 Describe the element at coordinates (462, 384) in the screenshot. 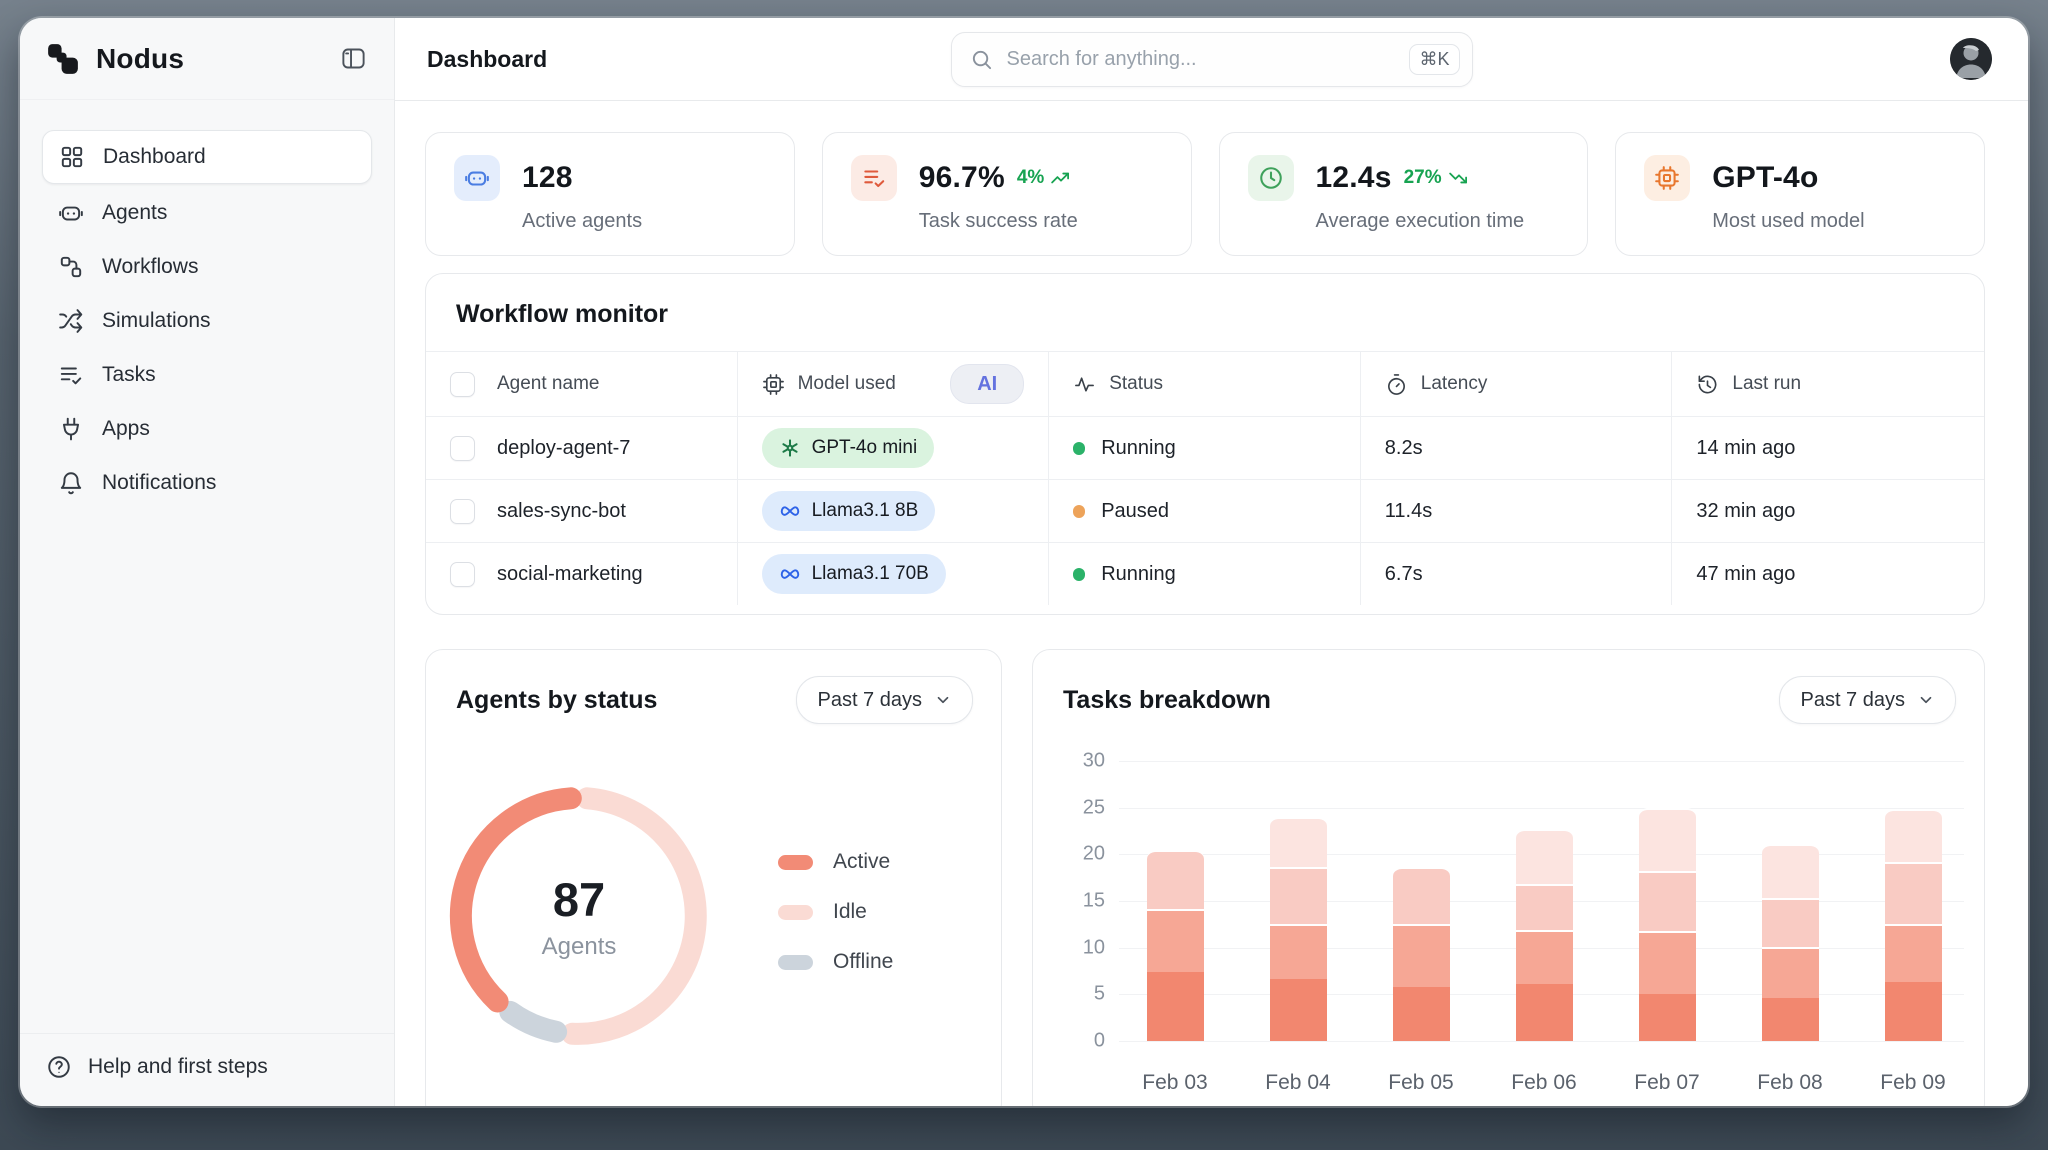

I see `select-all-checkbox` at that location.